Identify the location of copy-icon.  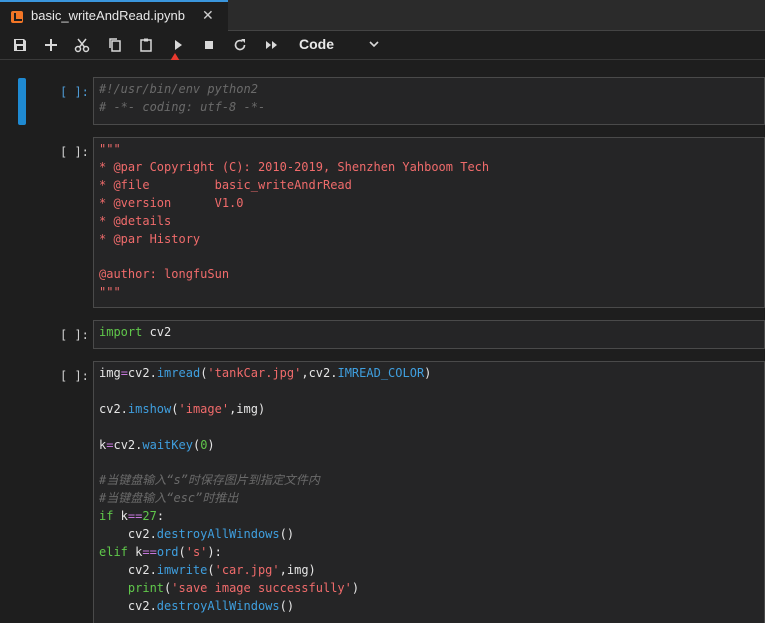
(115, 45).